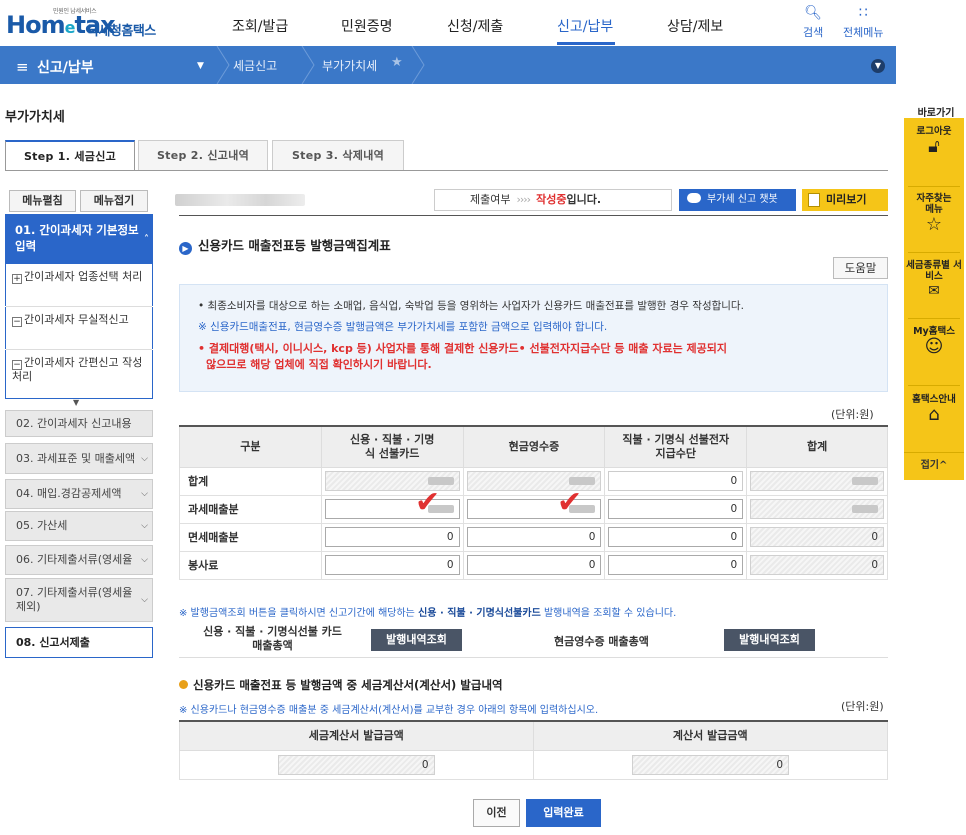  I want to click on hamburger-icon: ≡, so click(22, 67).